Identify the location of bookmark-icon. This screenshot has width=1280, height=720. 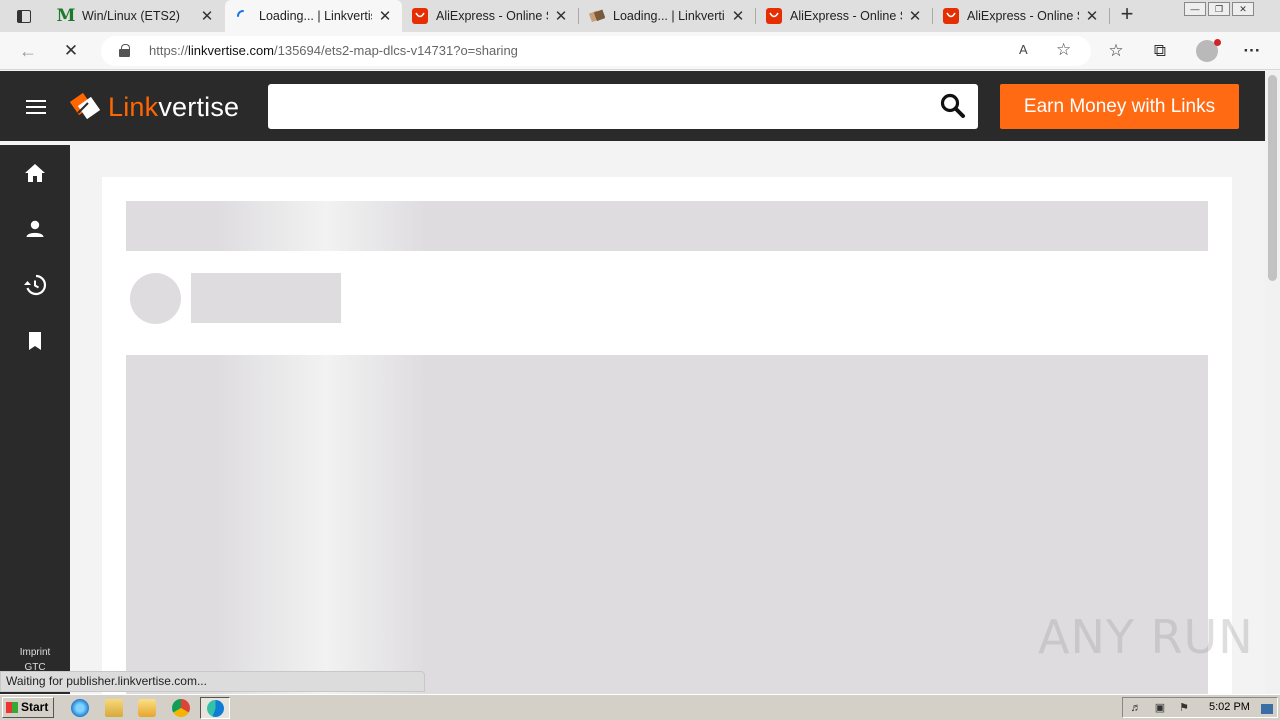
(35, 341).